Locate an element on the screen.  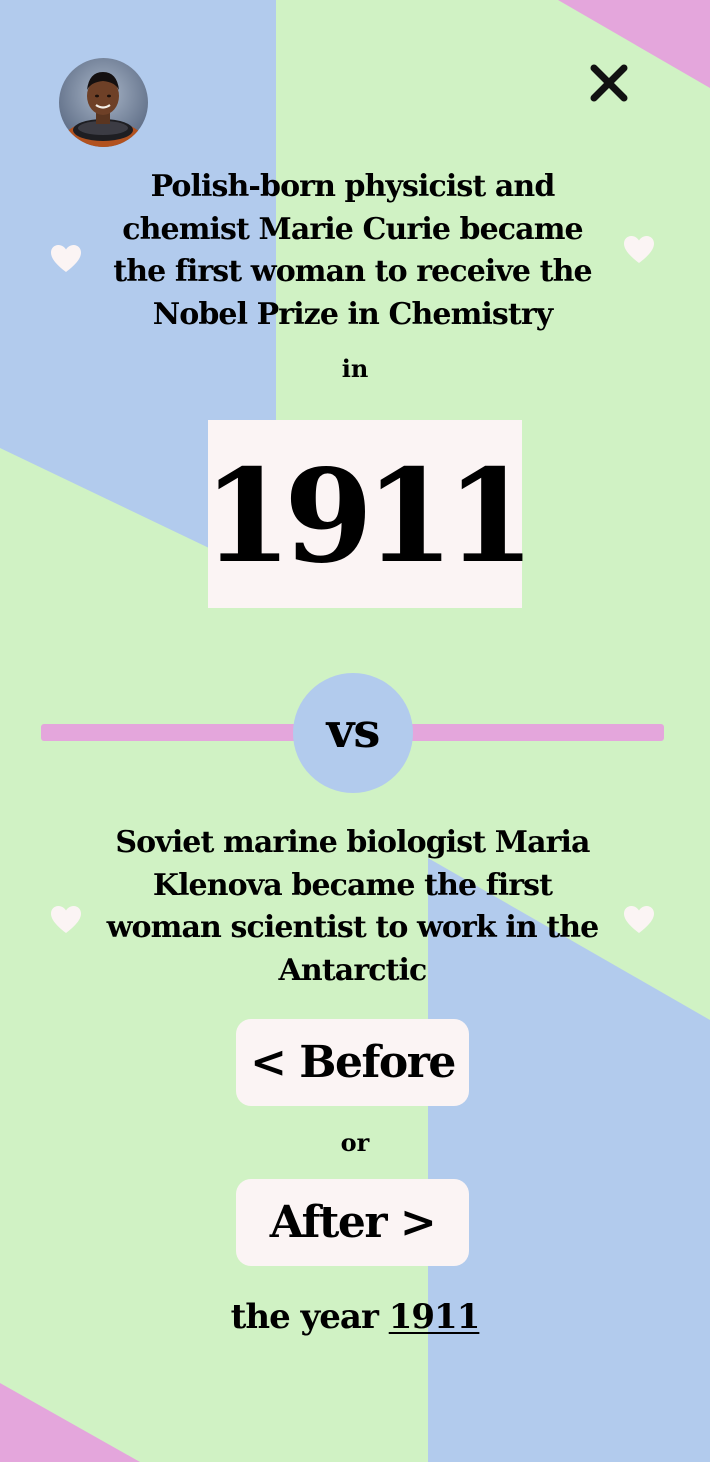
close-button is located at coordinates (609, 83).